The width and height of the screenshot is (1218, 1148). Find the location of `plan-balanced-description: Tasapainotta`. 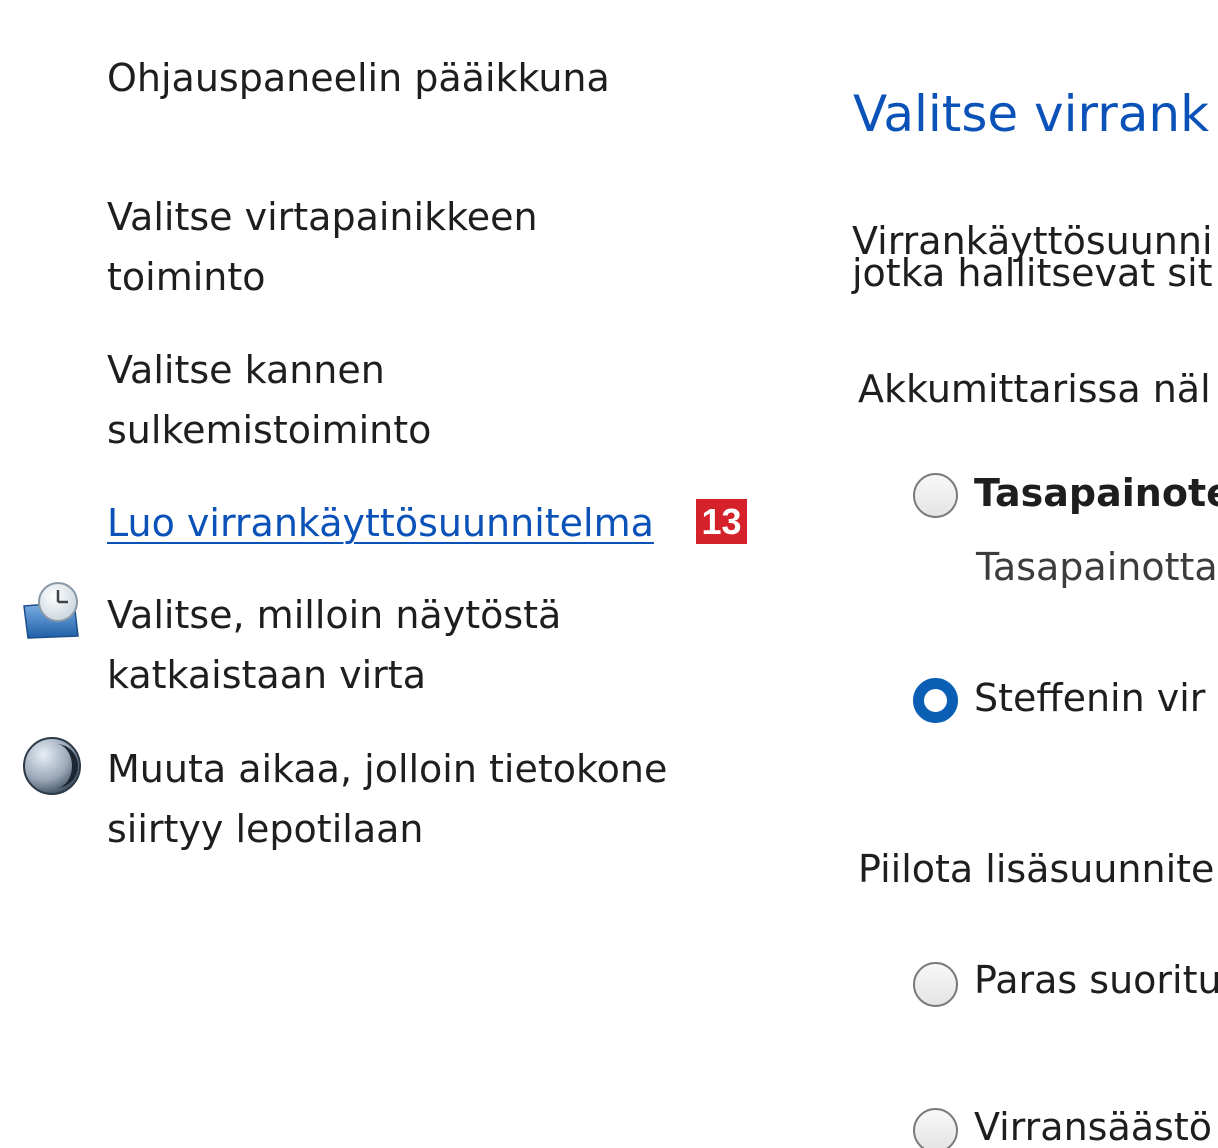

plan-balanced-description: Tasapainotta is located at coordinates (1097, 567).